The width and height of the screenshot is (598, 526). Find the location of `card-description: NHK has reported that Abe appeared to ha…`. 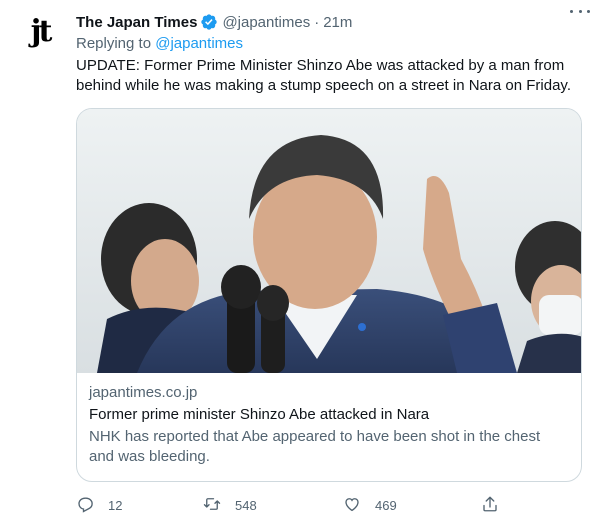

card-description: NHK has reported that Abe appeared to ha… is located at coordinates (315, 446).